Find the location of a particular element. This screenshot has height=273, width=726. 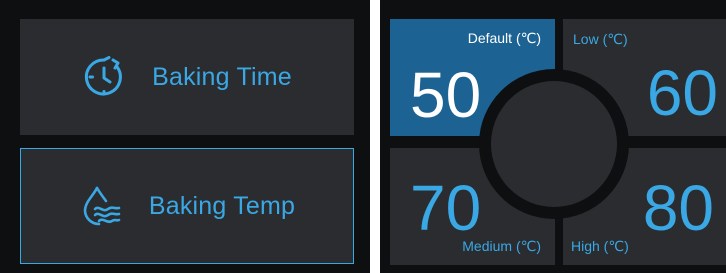

preset-low-caption: Low (℃) is located at coordinates (600, 39).